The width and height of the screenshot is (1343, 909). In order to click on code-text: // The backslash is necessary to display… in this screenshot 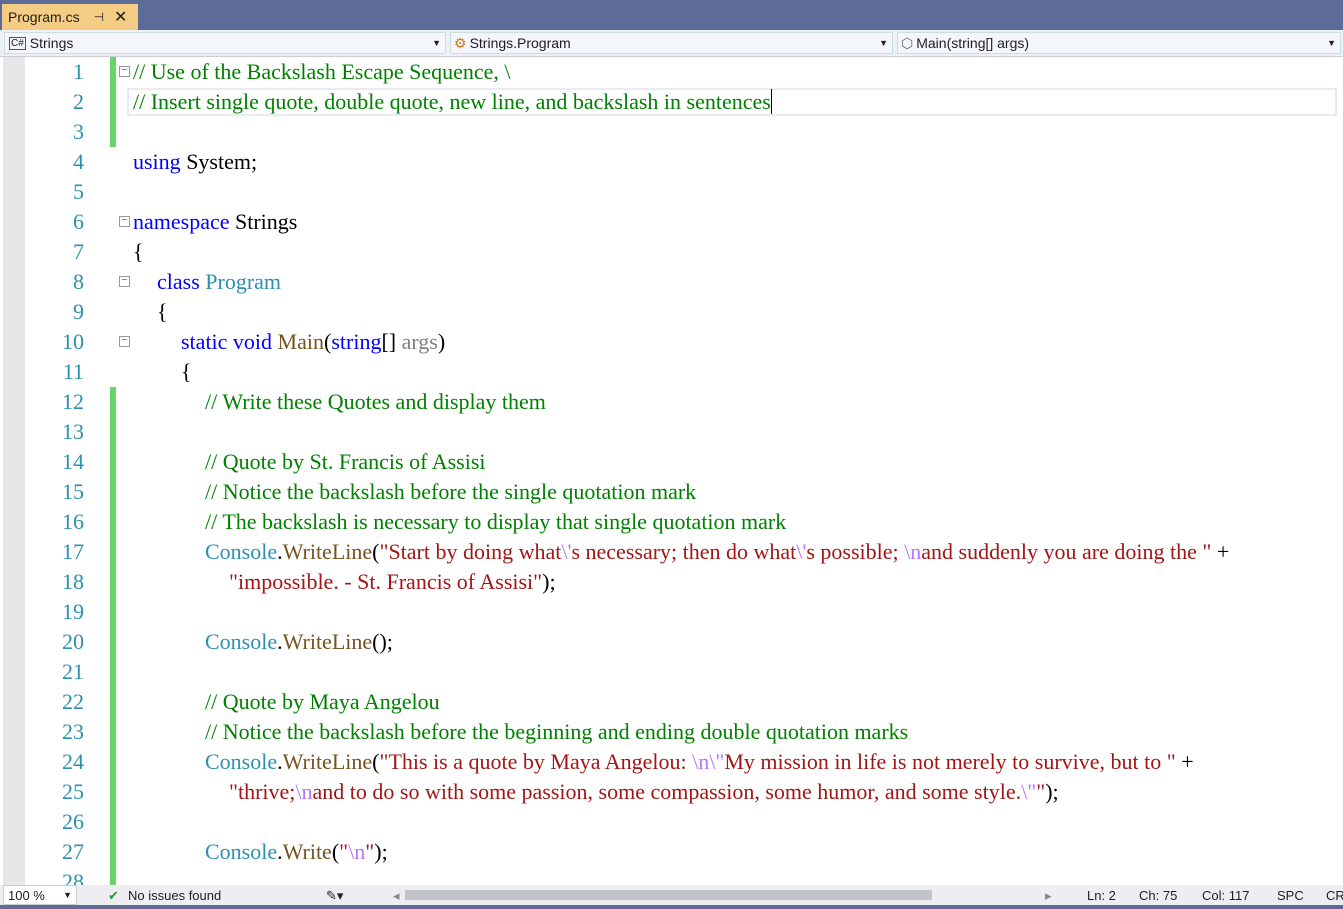, I will do `click(495, 522)`.